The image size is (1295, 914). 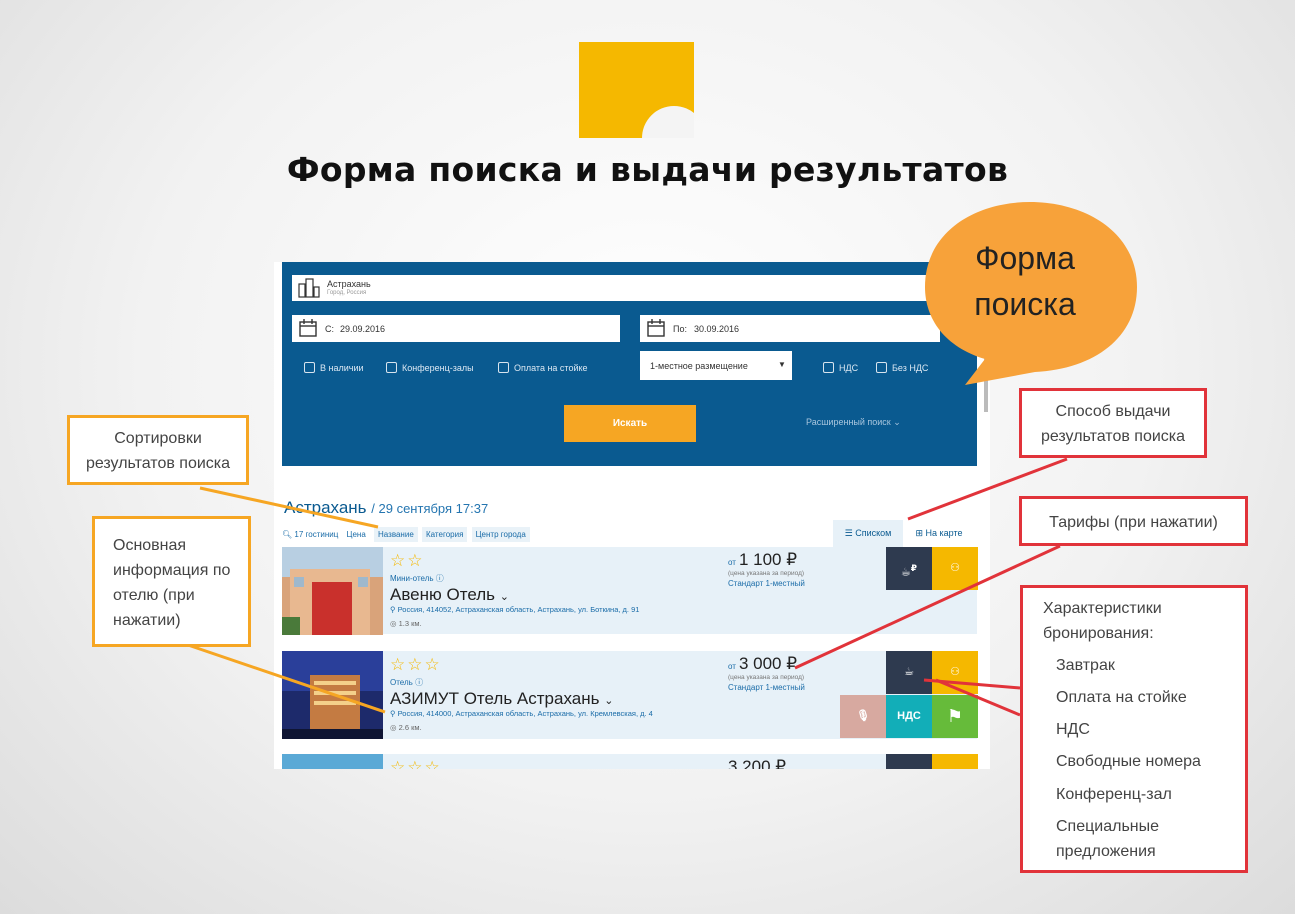 I want to click on date-to-value: 30.09.2016, so click(x=717, y=329).